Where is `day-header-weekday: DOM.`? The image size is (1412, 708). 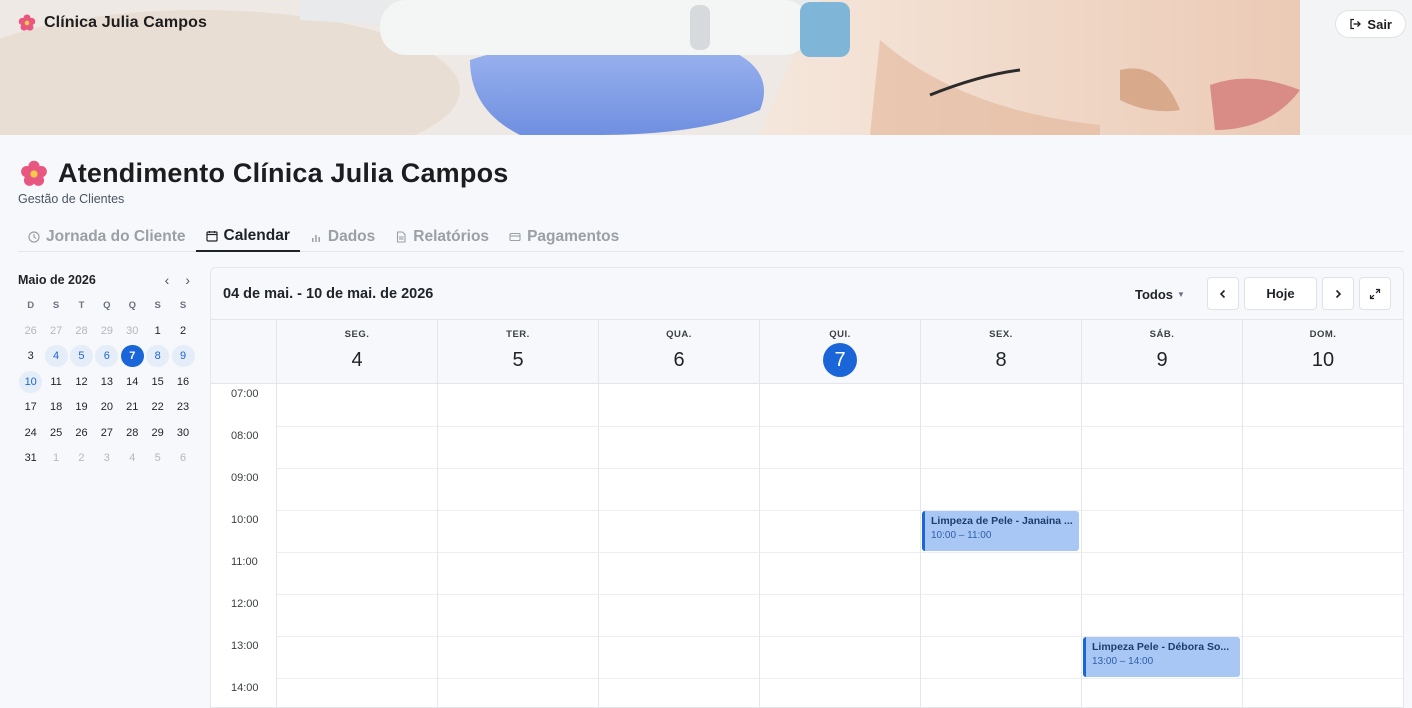
day-header-weekday: DOM. is located at coordinates (1323, 334).